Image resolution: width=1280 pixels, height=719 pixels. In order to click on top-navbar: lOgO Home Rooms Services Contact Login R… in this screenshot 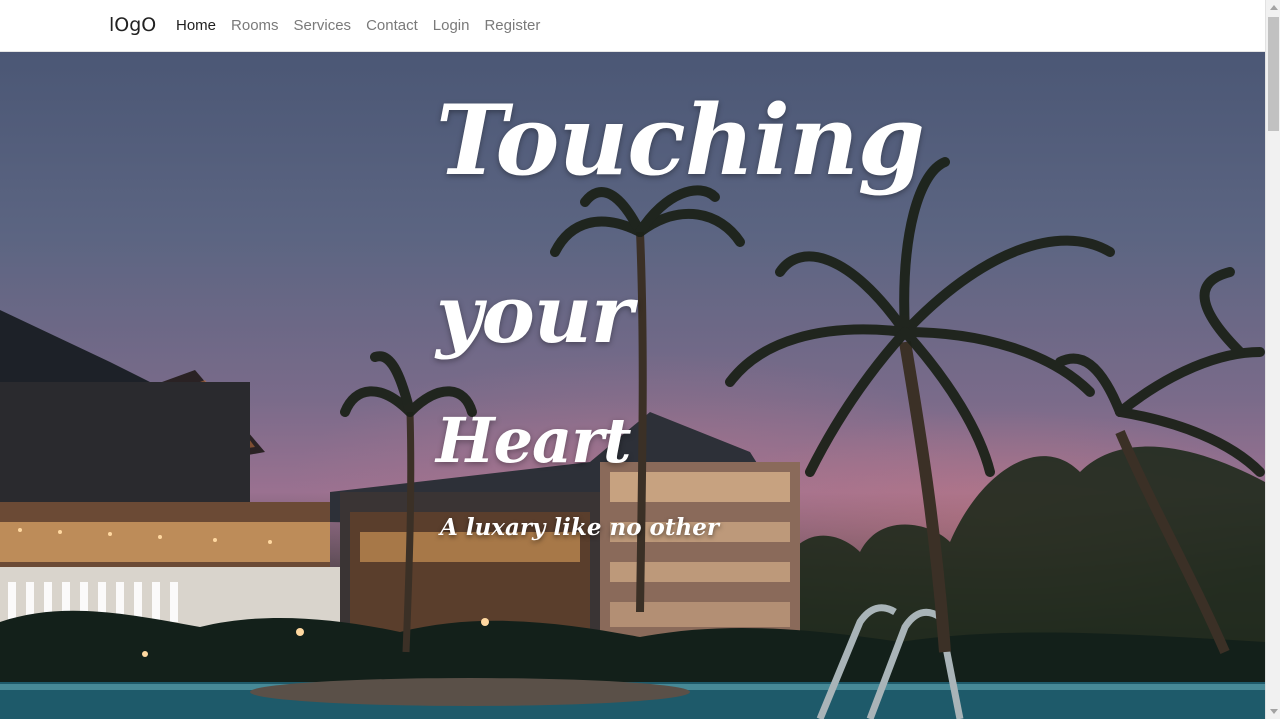, I will do `click(632, 26)`.